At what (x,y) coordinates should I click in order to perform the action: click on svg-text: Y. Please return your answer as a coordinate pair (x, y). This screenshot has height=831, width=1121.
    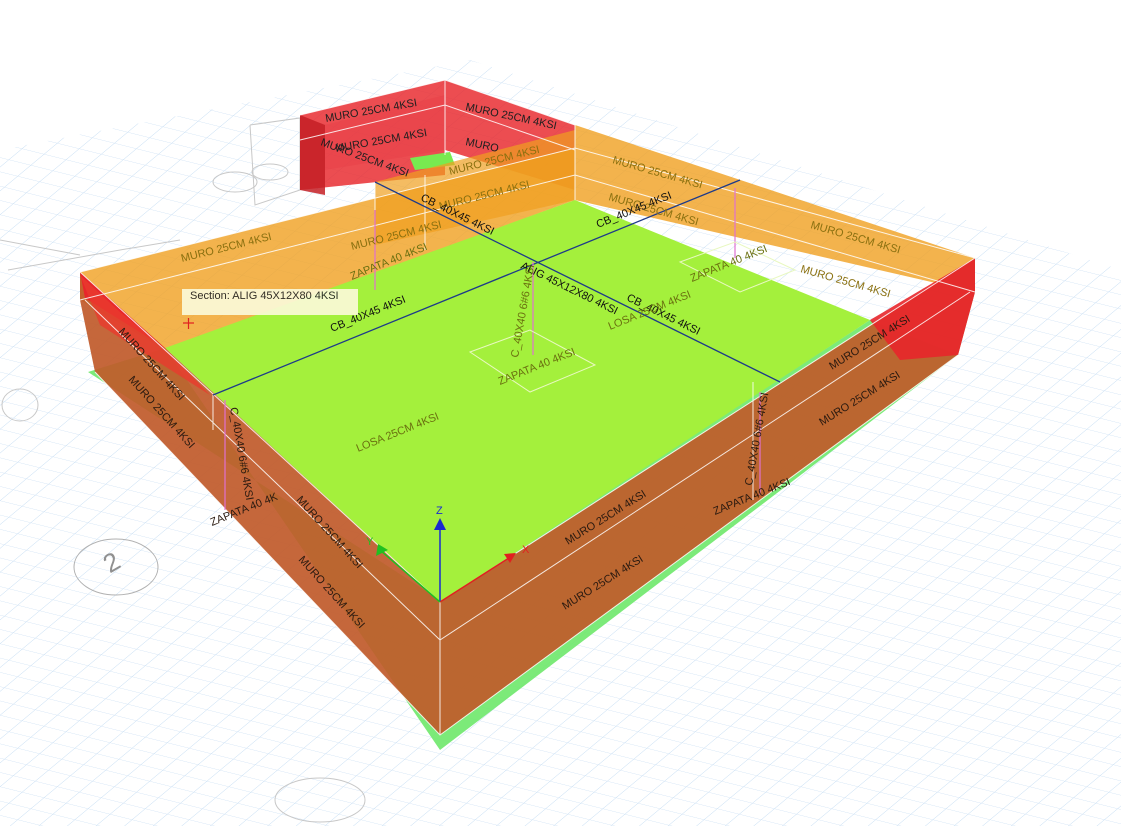
    Looking at the image, I should click on (370, 542).